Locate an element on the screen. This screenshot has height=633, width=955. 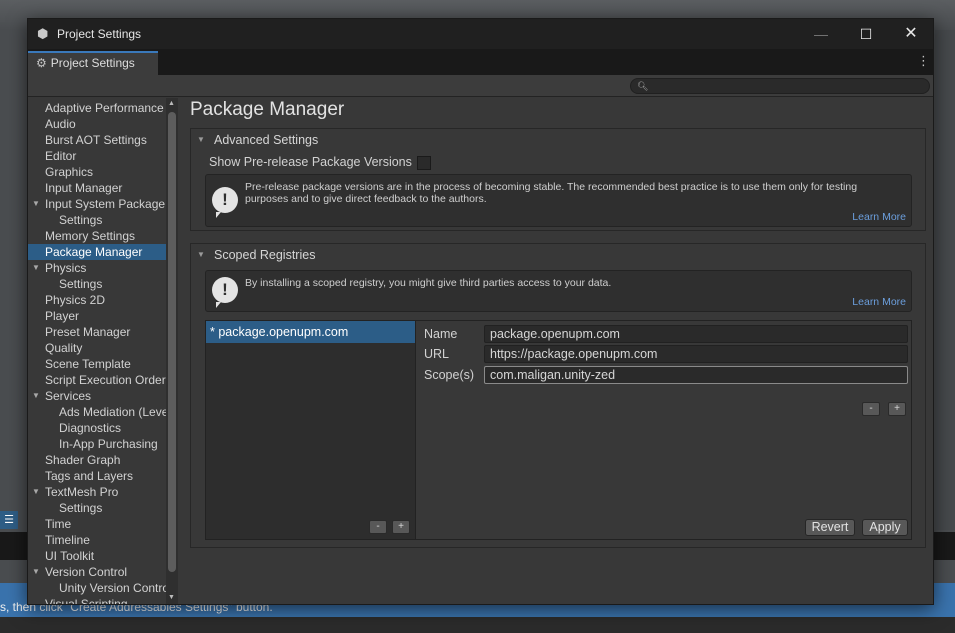
sidebar-item-label: Scene Template is located at coordinates (88, 364).